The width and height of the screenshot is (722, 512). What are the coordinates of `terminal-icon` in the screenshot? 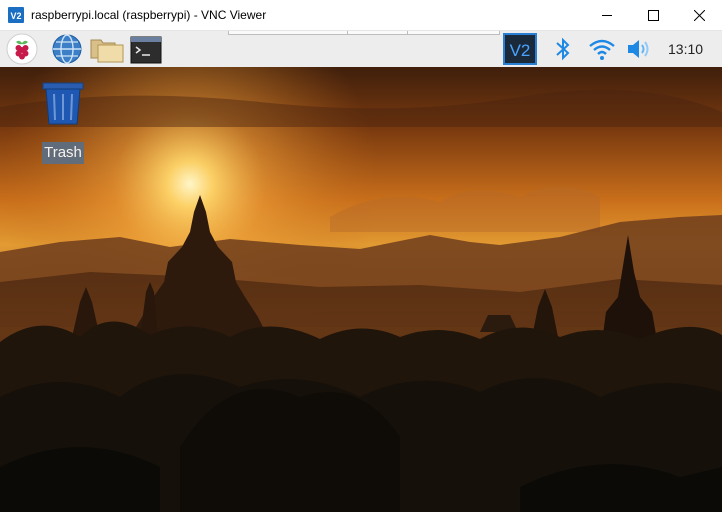 It's located at (146, 50).